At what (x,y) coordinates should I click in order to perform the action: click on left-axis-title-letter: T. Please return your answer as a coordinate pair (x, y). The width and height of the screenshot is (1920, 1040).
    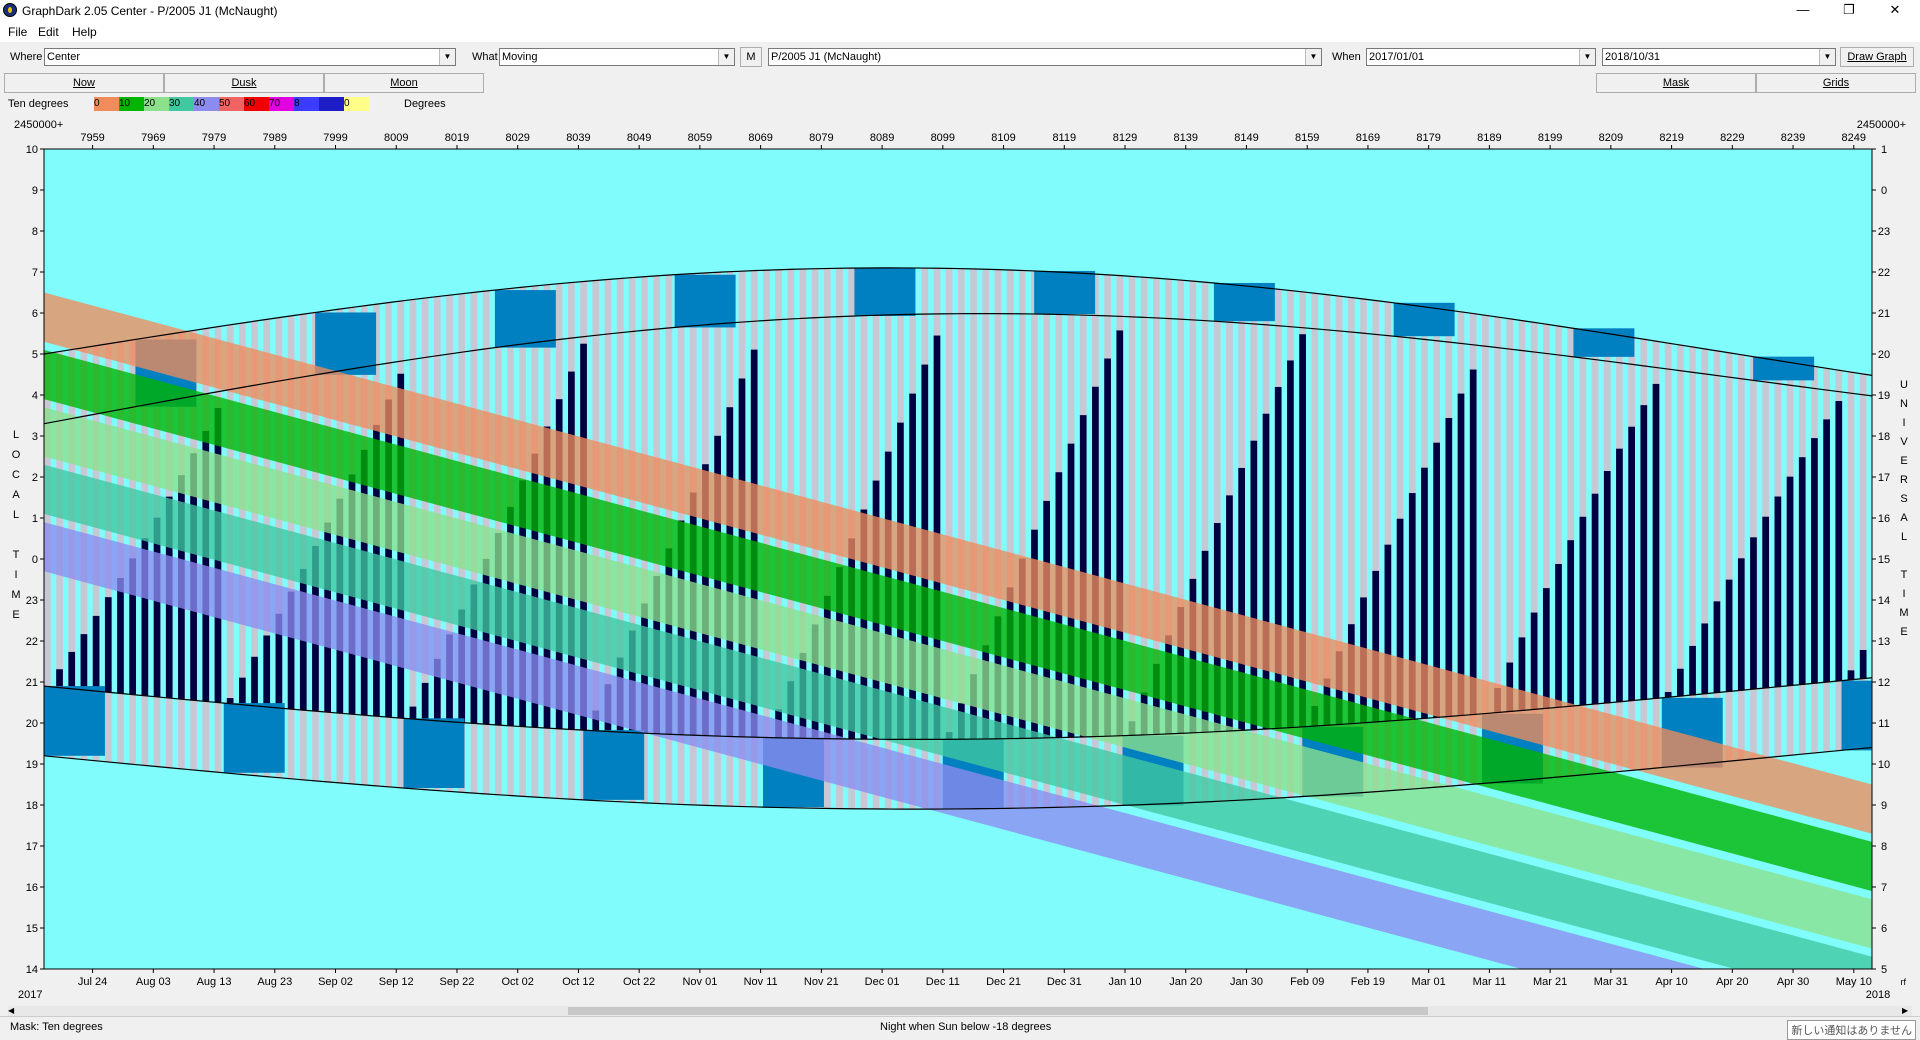
    Looking at the image, I should click on (16, 555).